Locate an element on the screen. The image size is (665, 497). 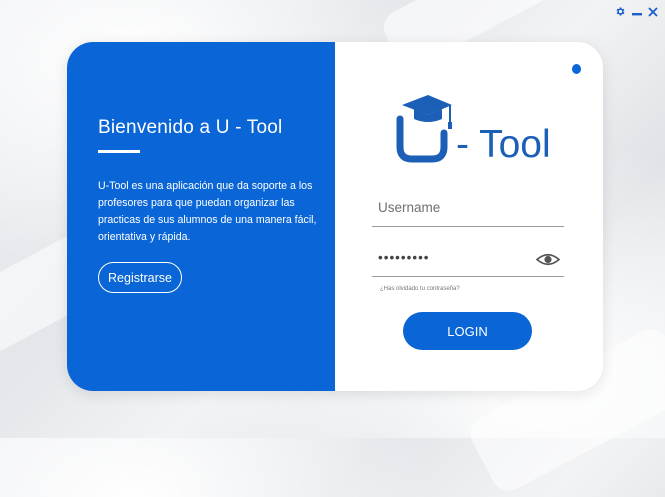
title-underline is located at coordinates (119, 151).